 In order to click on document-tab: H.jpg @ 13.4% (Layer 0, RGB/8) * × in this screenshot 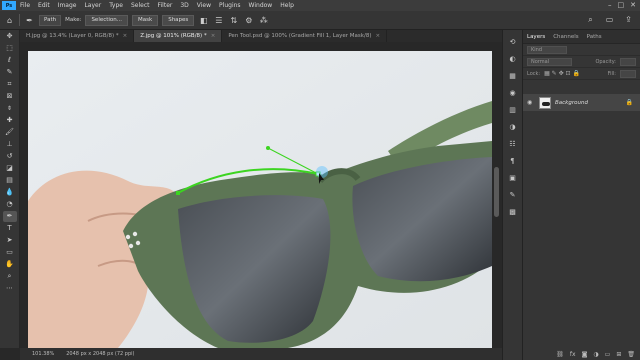, I will do `click(77, 36)`.